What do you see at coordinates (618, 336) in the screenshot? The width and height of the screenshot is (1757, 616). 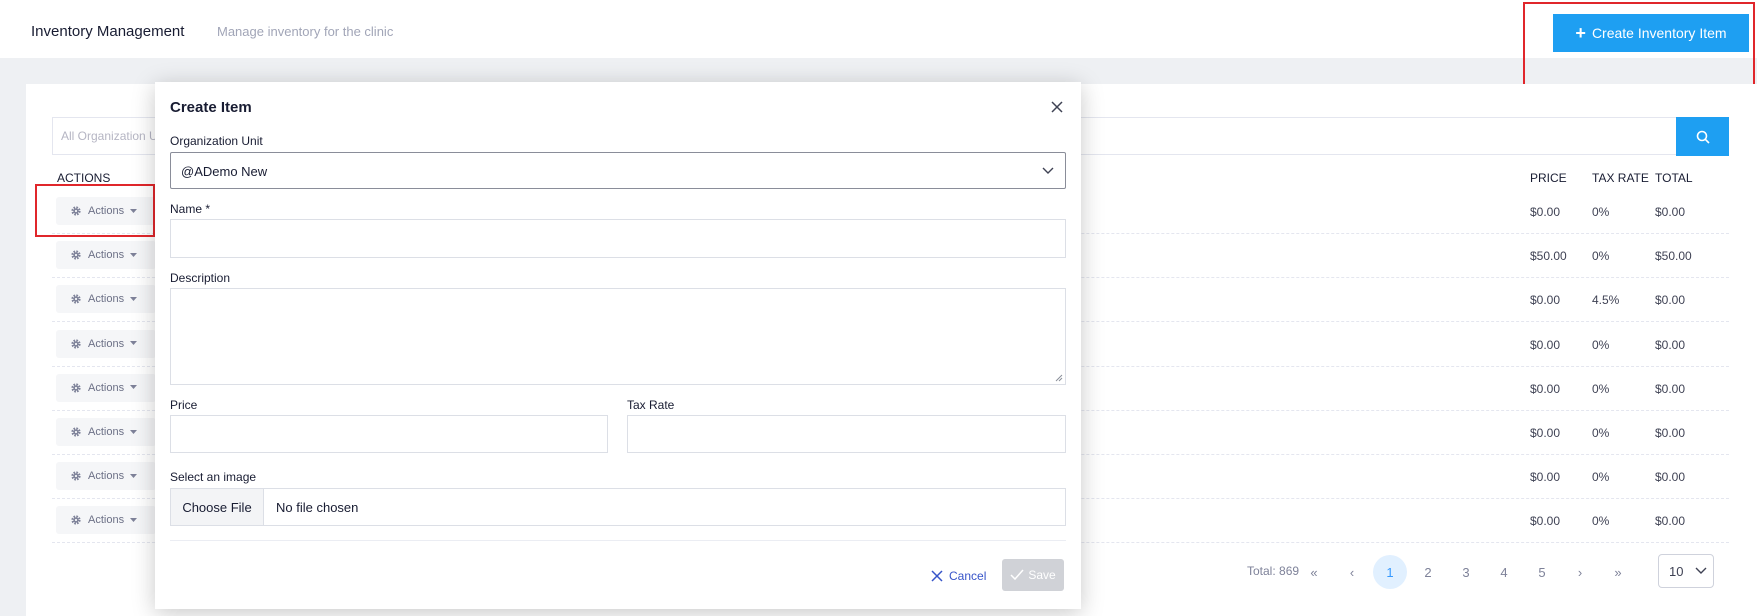 I see `description-textarea` at bounding box center [618, 336].